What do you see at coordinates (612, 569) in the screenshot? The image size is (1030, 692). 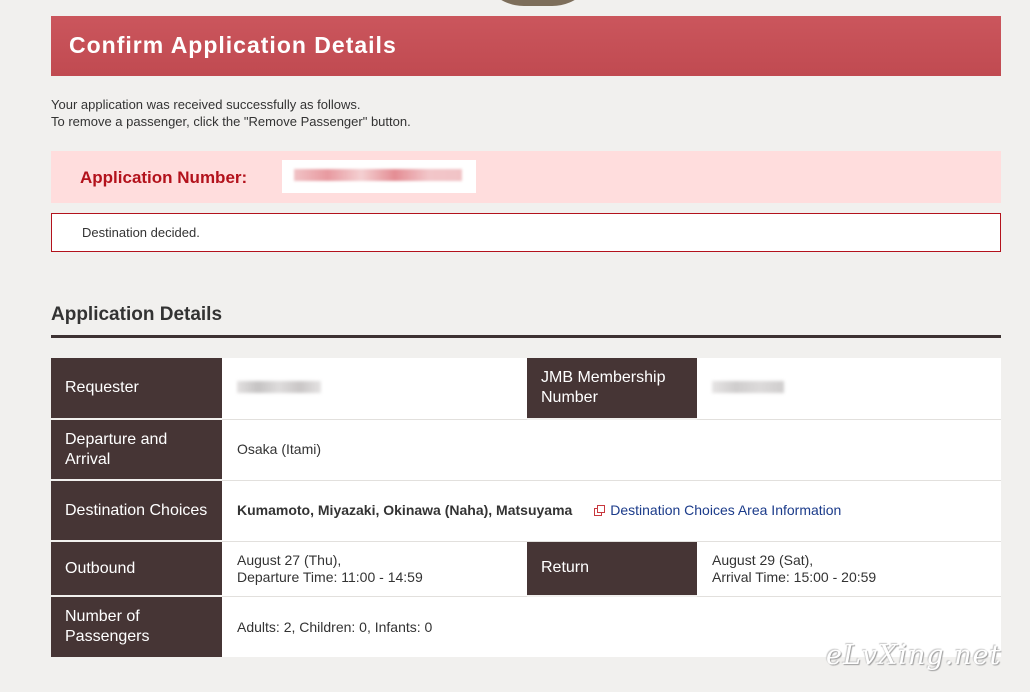 I see `return-label: Return` at bounding box center [612, 569].